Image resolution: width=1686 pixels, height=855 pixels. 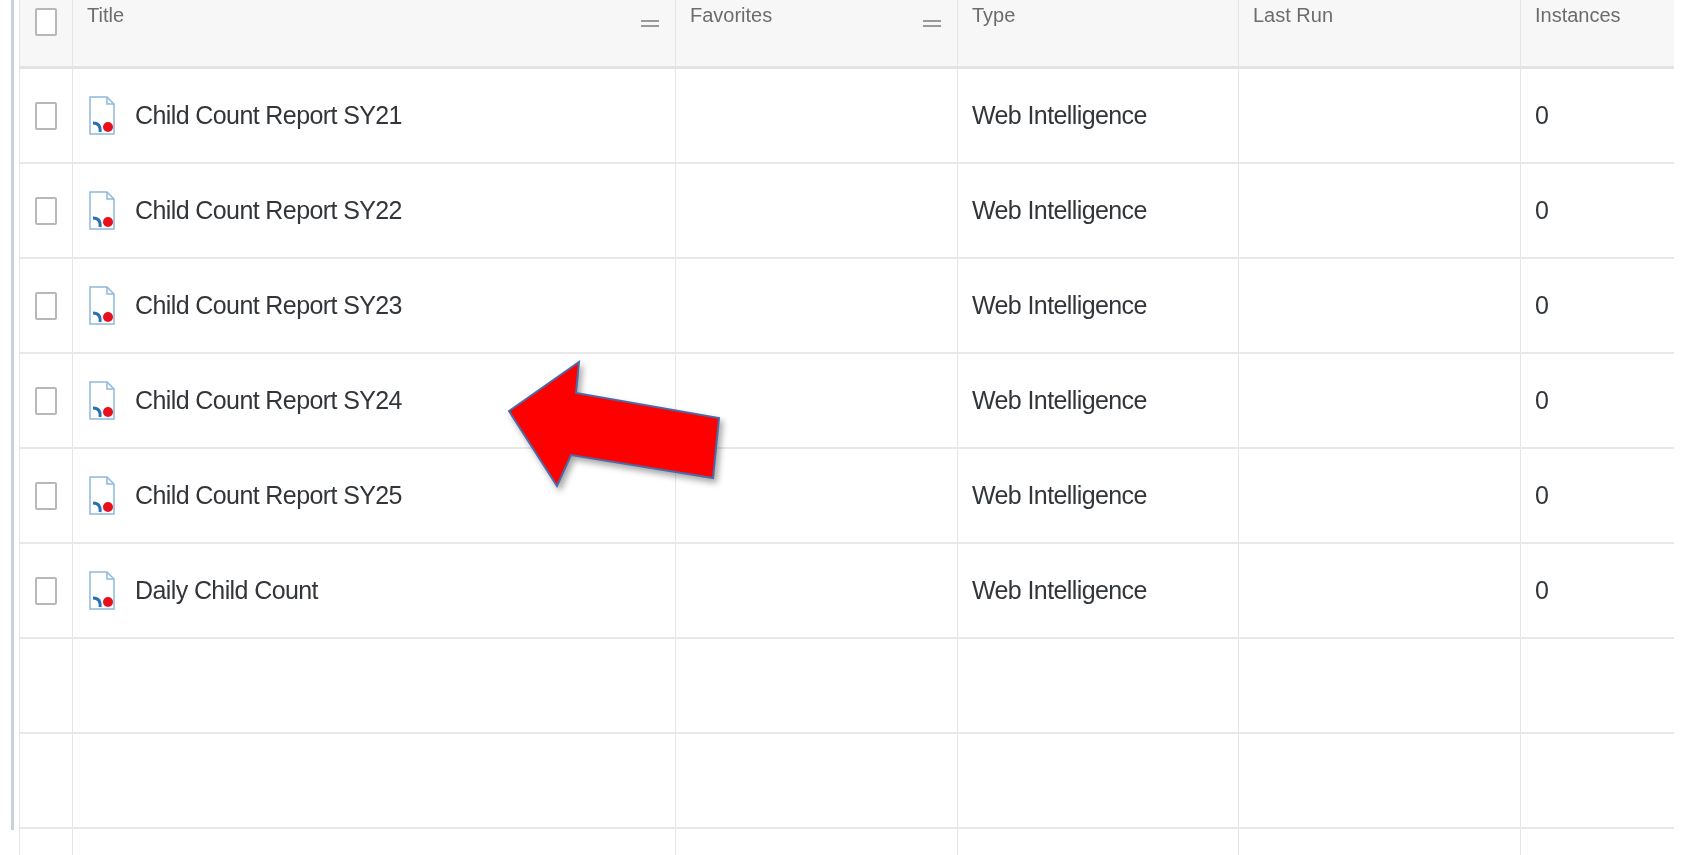 I want to click on report-title-link: Child Count Report SY24, so click(x=268, y=400).